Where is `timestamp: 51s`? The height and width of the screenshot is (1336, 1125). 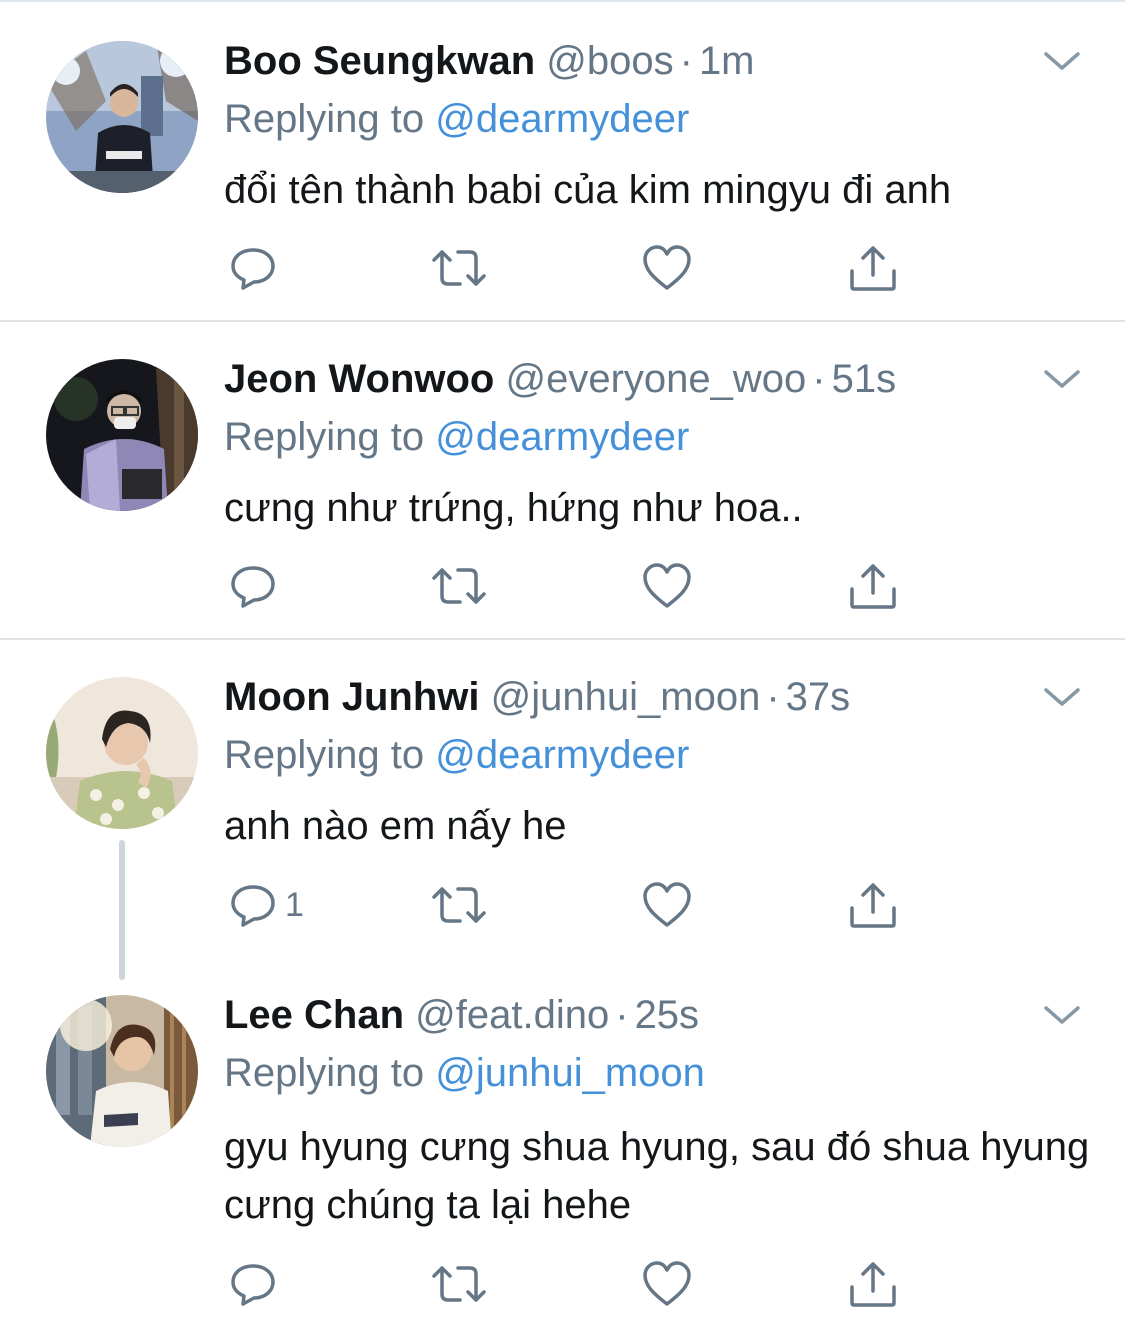 timestamp: 51s is located at coordinates (864, 379).